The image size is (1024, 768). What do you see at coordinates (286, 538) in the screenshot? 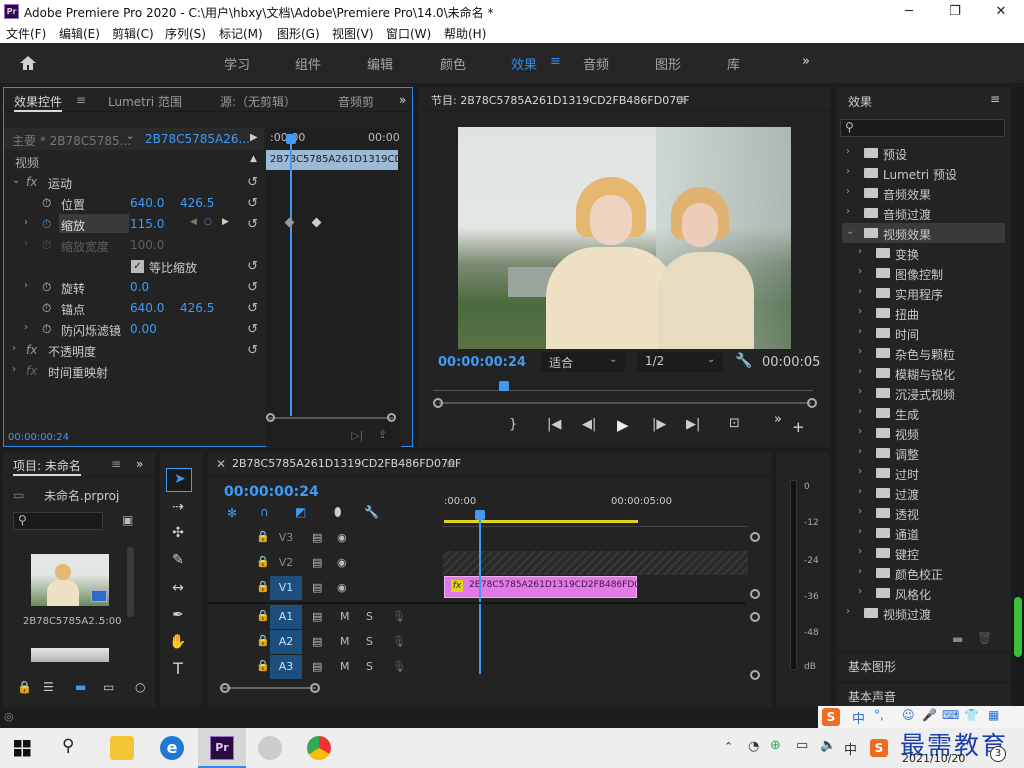
I see `track-v3-label: V3` at bounding box center [286, 538].